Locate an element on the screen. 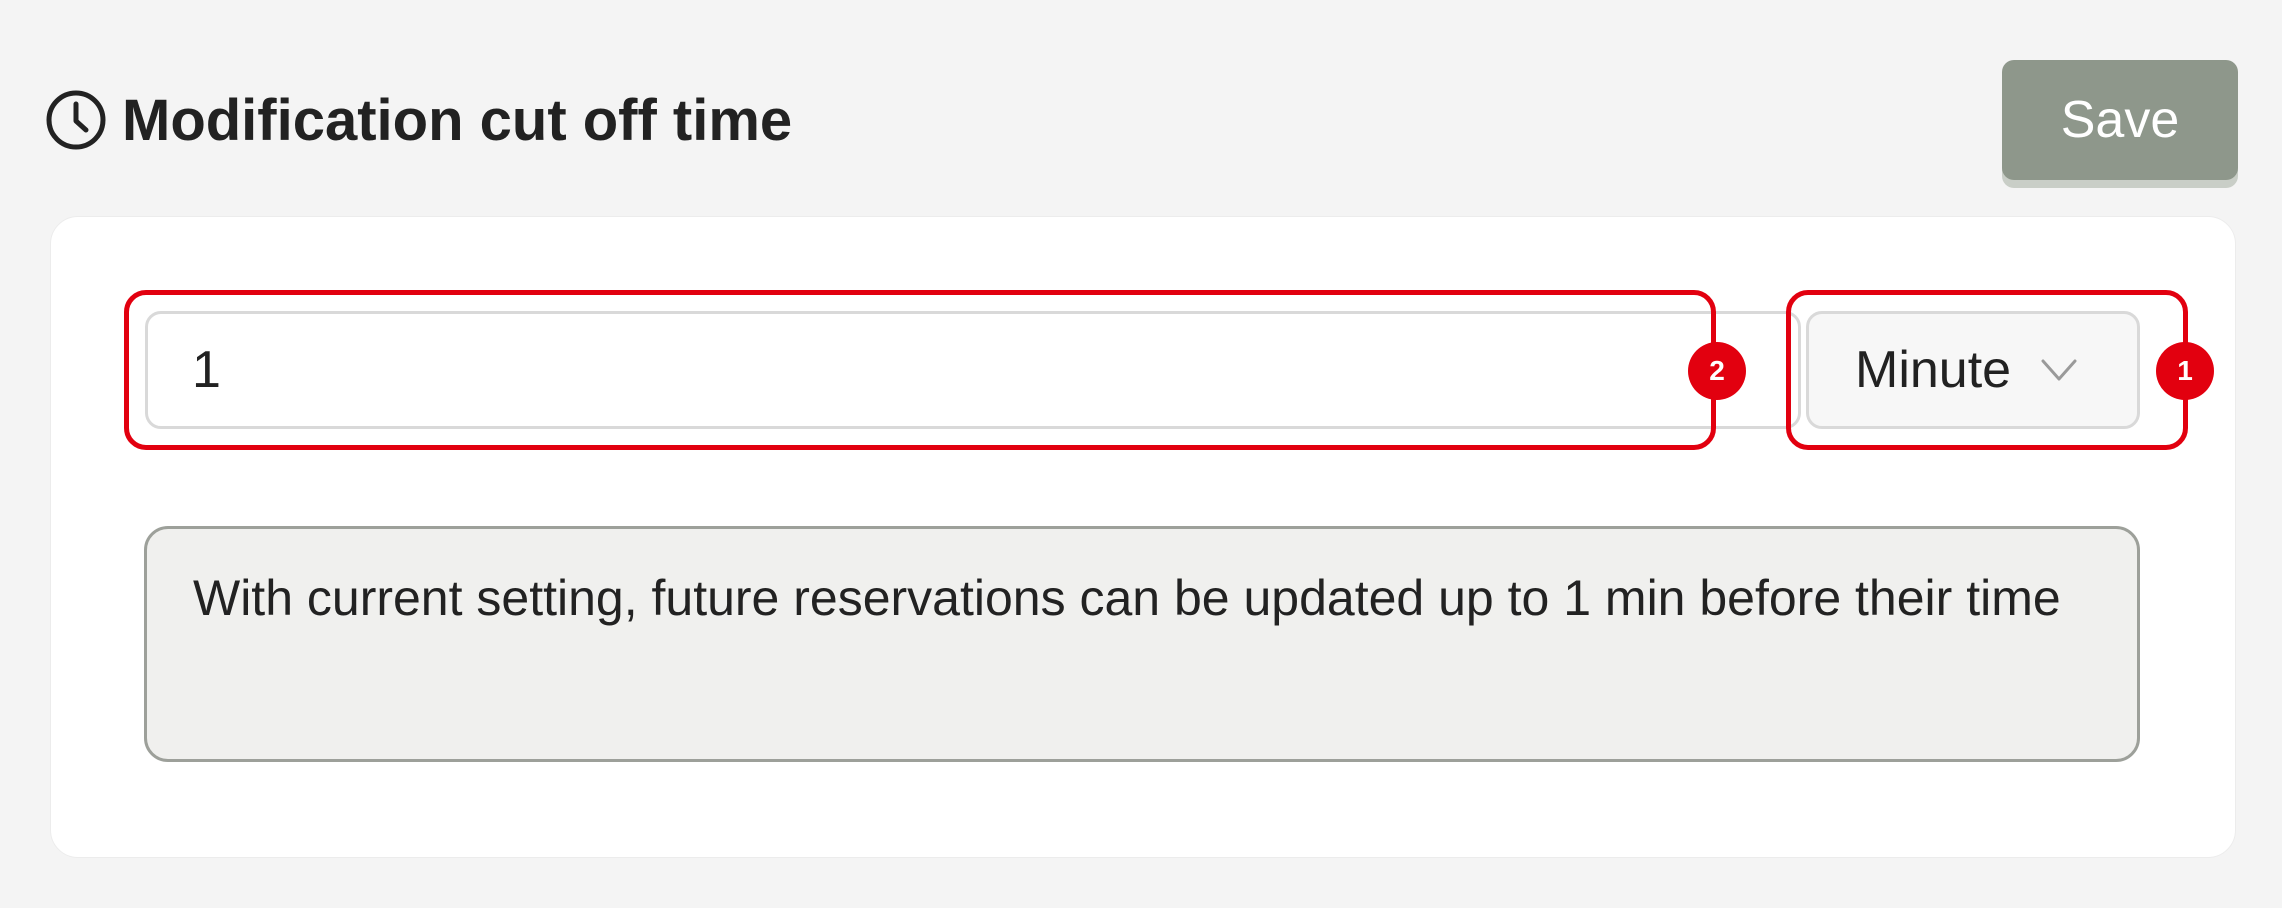  page-title: Modification cut off time is located at coordinates (457, 120).